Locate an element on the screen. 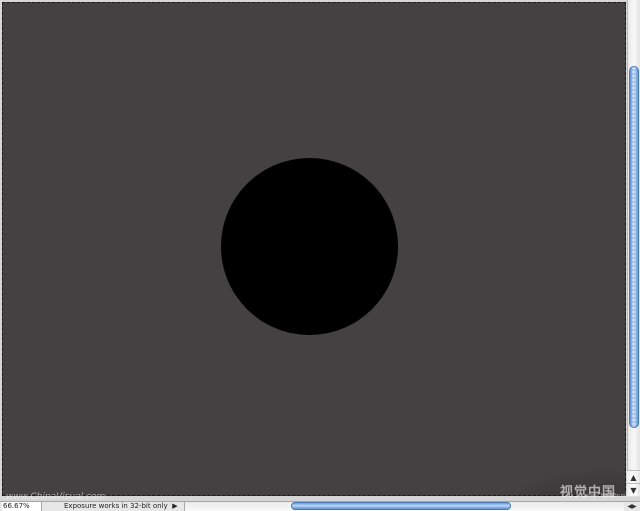 The width and height of the screenshot is (640, 511). status-message: Exposure works in 32-bit only is located at coordinates (116, 506).